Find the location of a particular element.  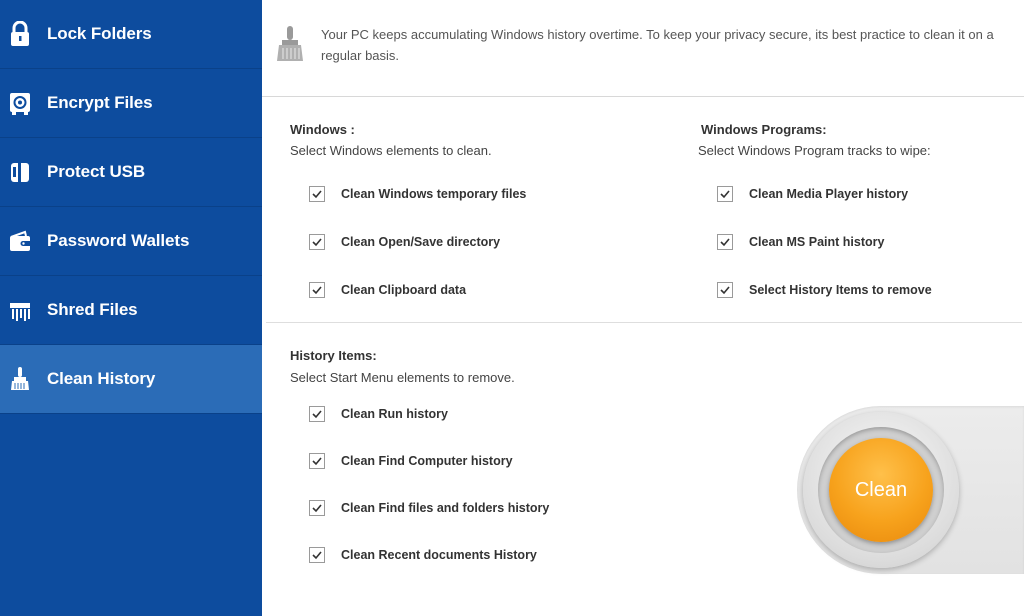

option-clean-clipboard: Clean Clipboard data is located at coordinates (387, 290).